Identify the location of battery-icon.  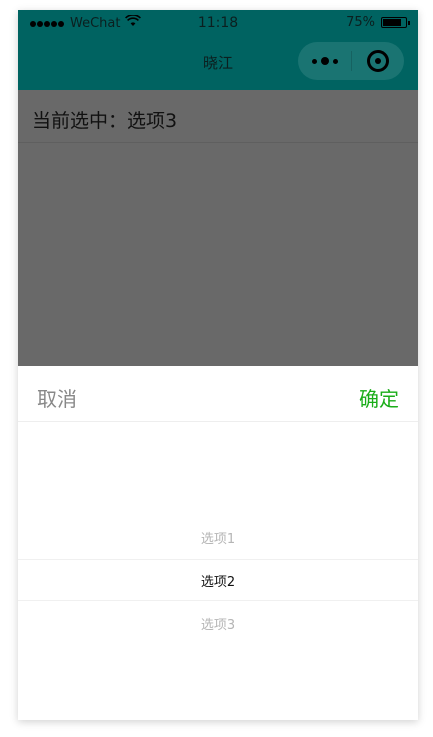
(395, 22).